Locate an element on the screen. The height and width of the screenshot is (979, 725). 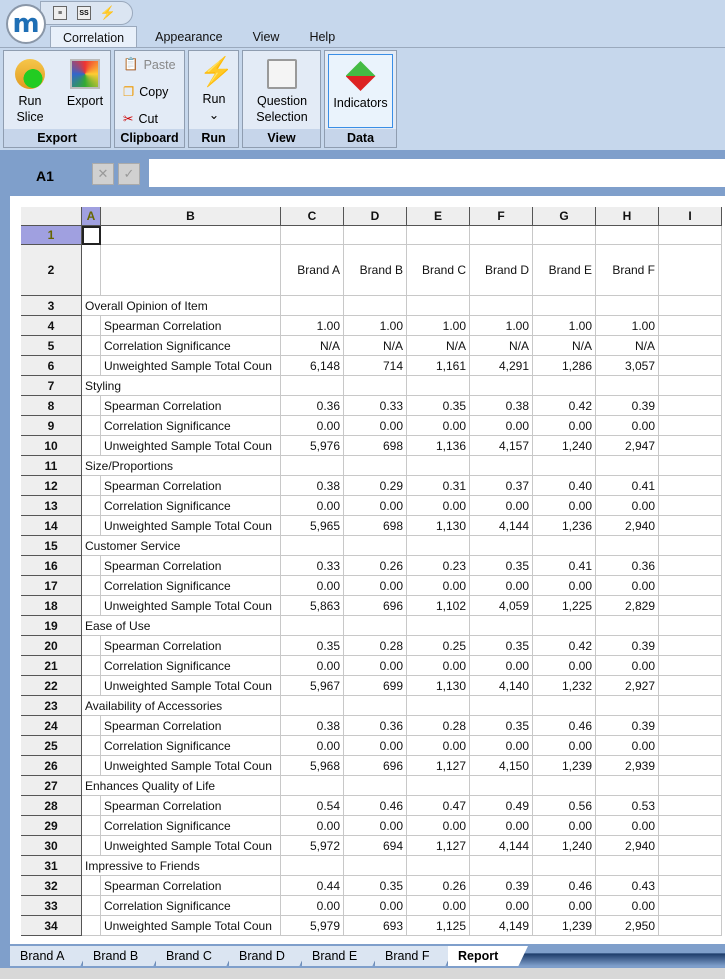
ss-icon: SS is located at coordinates (84, 13).